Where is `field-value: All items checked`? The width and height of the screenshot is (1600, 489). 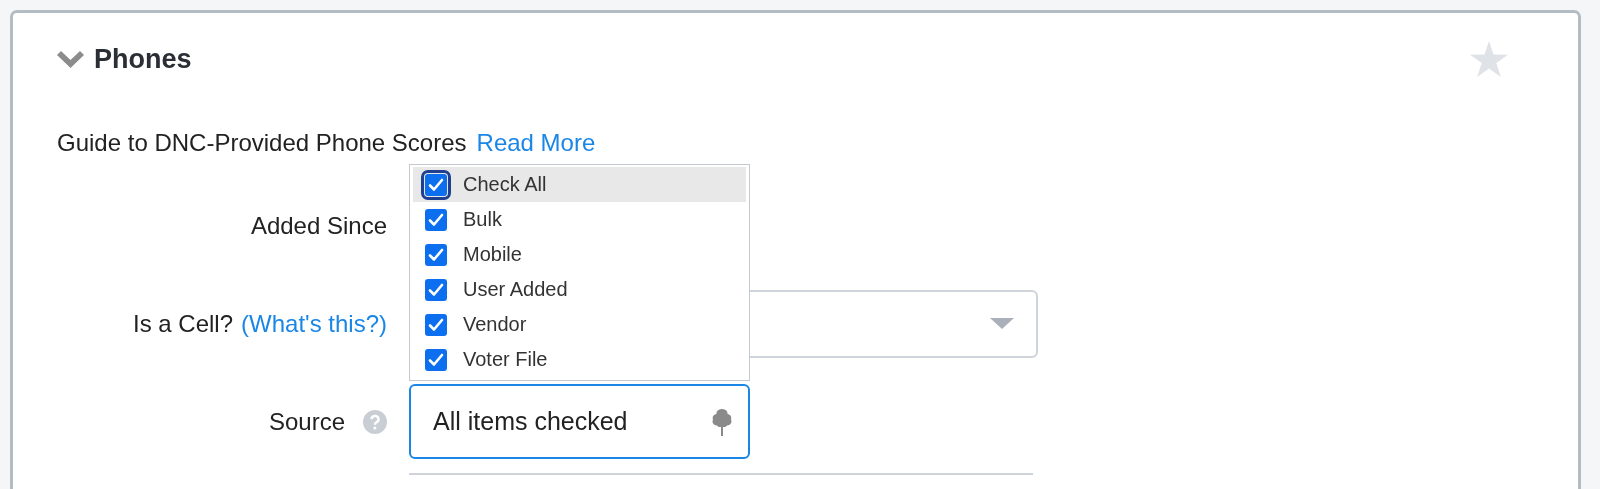
field-value: All items checked is located at coordinates (530, 421).